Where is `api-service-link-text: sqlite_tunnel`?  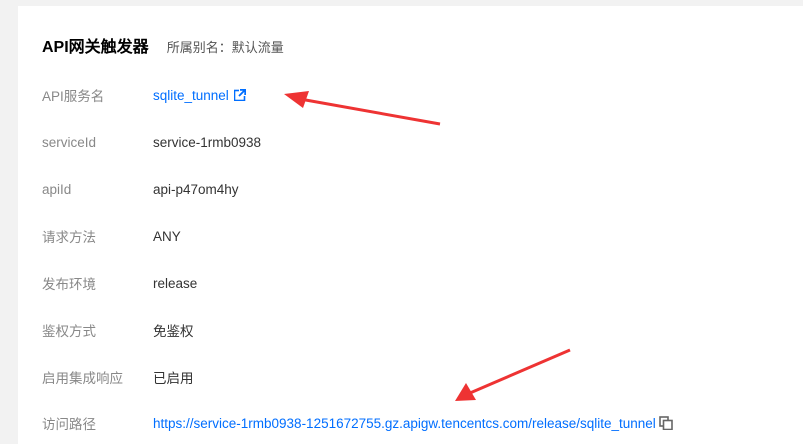
api-service-link-text: sqlite_tunnel is located at coordinates (191, 95).